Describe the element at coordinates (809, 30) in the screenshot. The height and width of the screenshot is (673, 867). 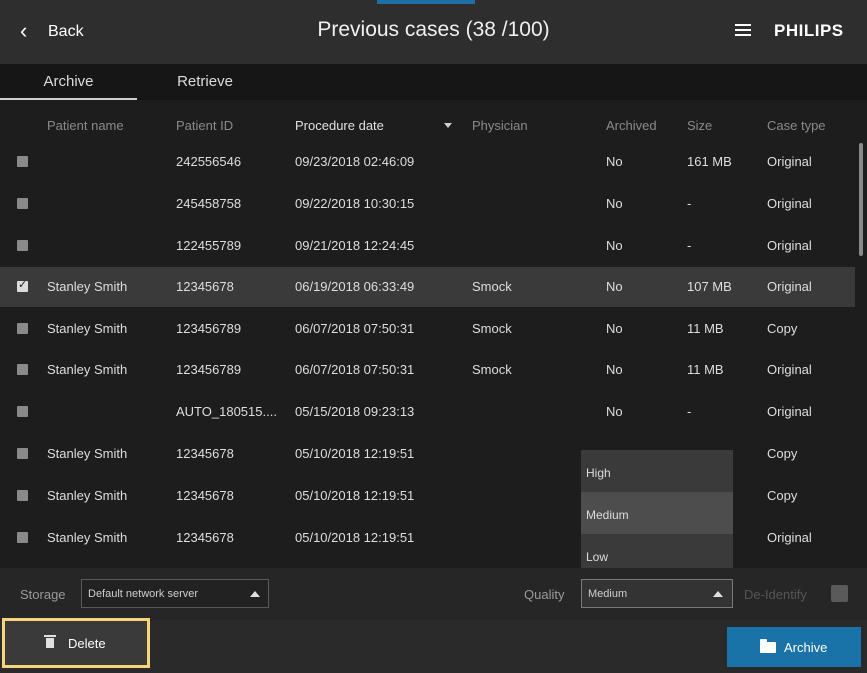
I see `brand-logo: PHILIPS` at that location.